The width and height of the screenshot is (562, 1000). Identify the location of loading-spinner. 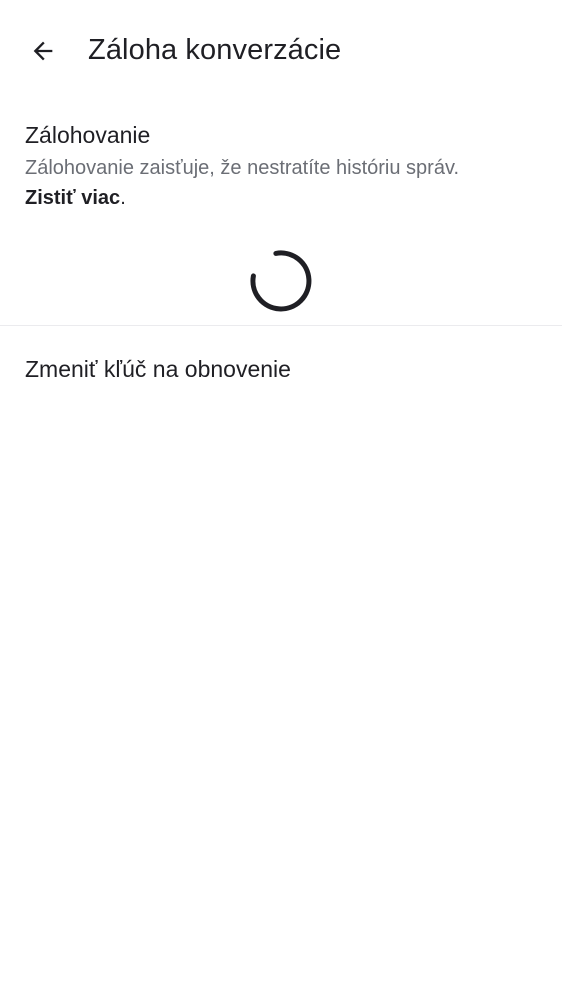
(281, 281).